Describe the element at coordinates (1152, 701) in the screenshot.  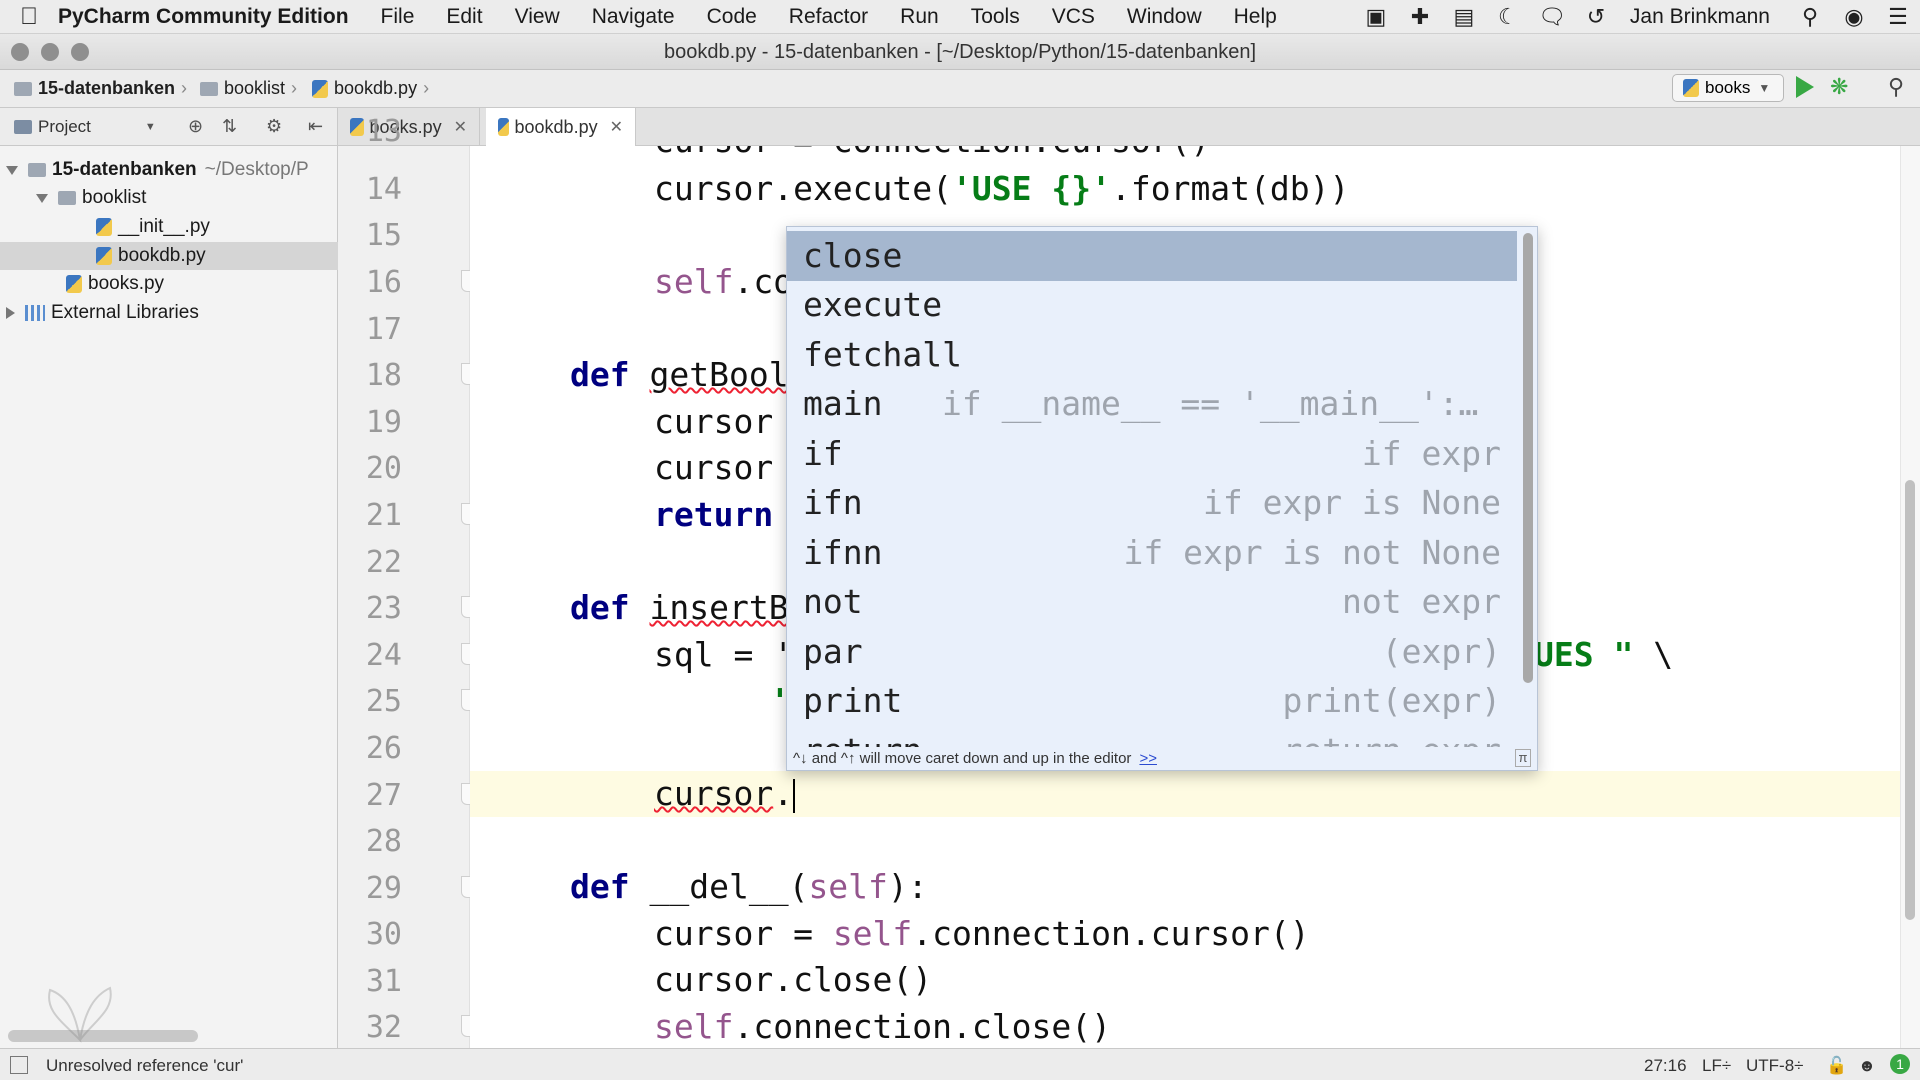
I see `completion-item: print print(expr)` at that location.